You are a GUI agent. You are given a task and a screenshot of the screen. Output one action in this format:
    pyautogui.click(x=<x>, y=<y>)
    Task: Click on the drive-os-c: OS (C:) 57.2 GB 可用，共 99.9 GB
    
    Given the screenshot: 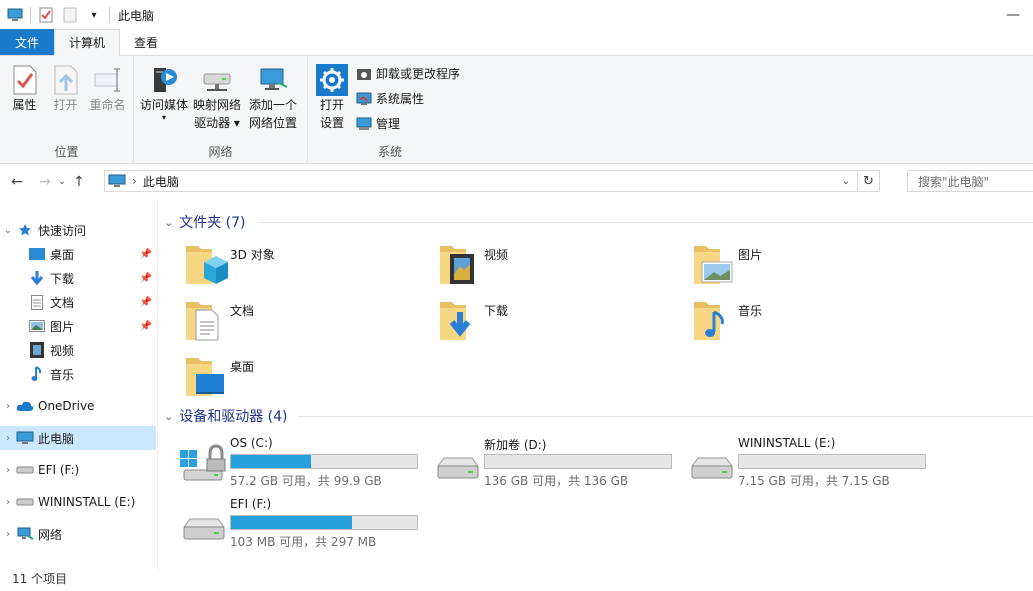 What is the action you would take?
    pyautogui.click(x=305, y=464)
    